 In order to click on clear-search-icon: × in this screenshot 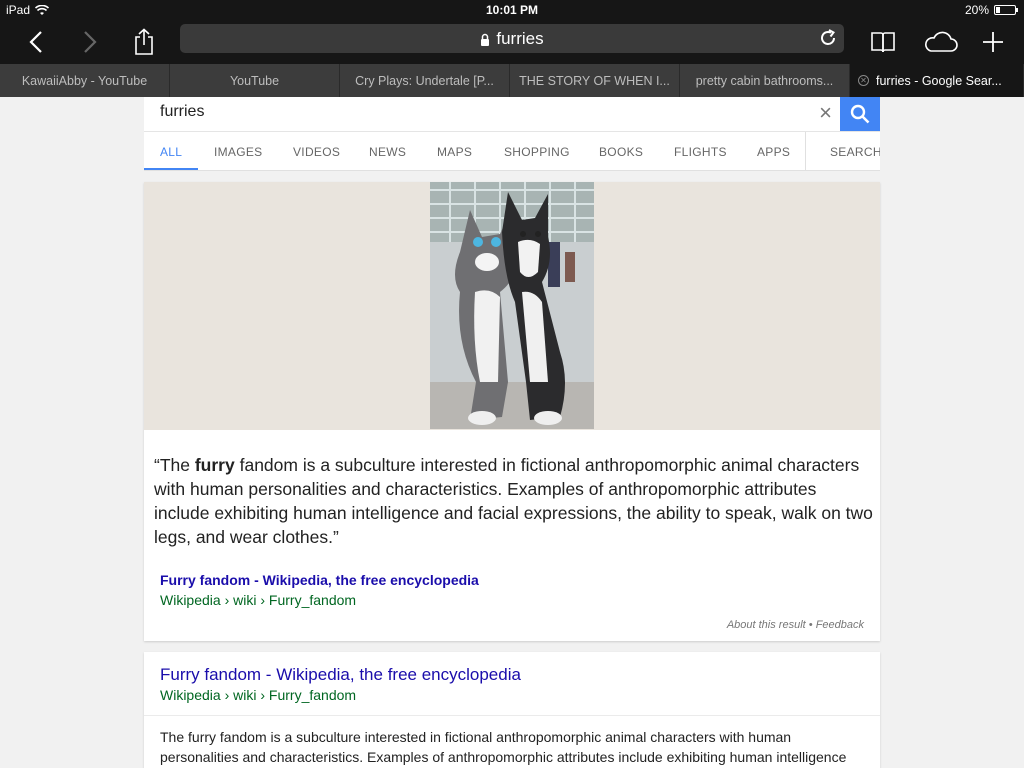, I will do `click(825, 113)`.